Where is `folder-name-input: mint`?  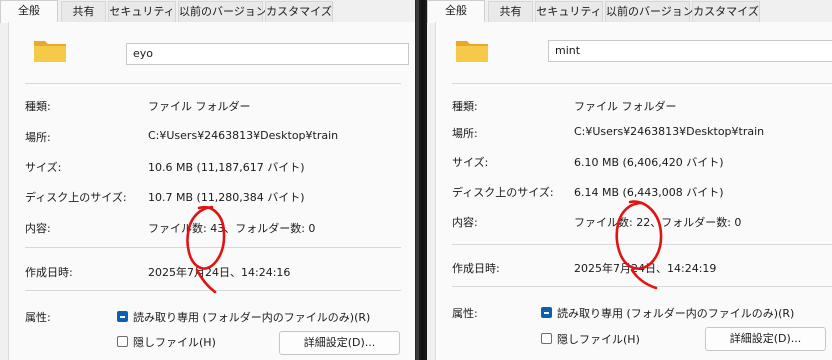 folder-name-input: mint is located at coordinates (690, 51).